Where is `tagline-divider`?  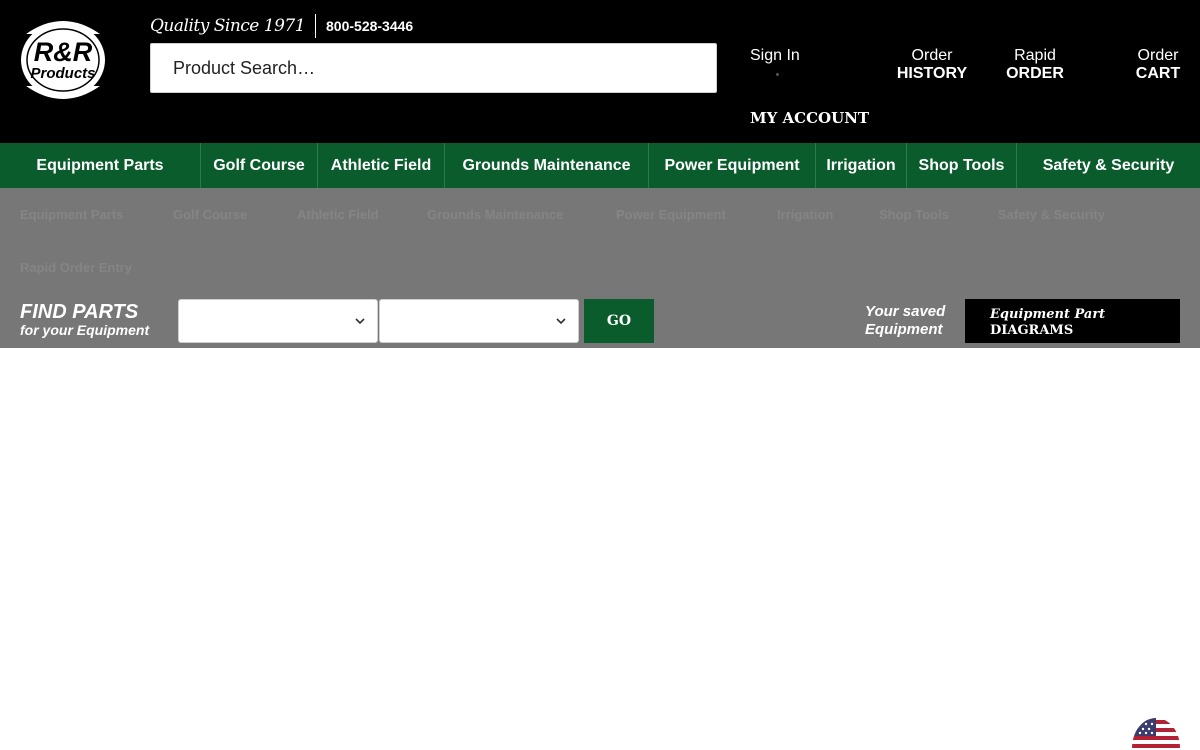
tagline-divider is located at coordinates (316, 26).